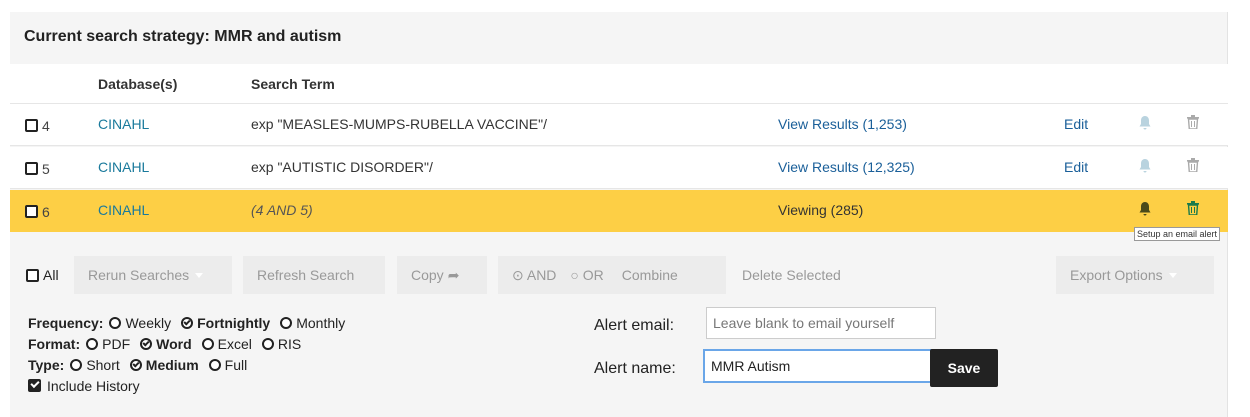 The image size is (1250, 417). I want to click on type-short-radio: Short, so click(95, 365).